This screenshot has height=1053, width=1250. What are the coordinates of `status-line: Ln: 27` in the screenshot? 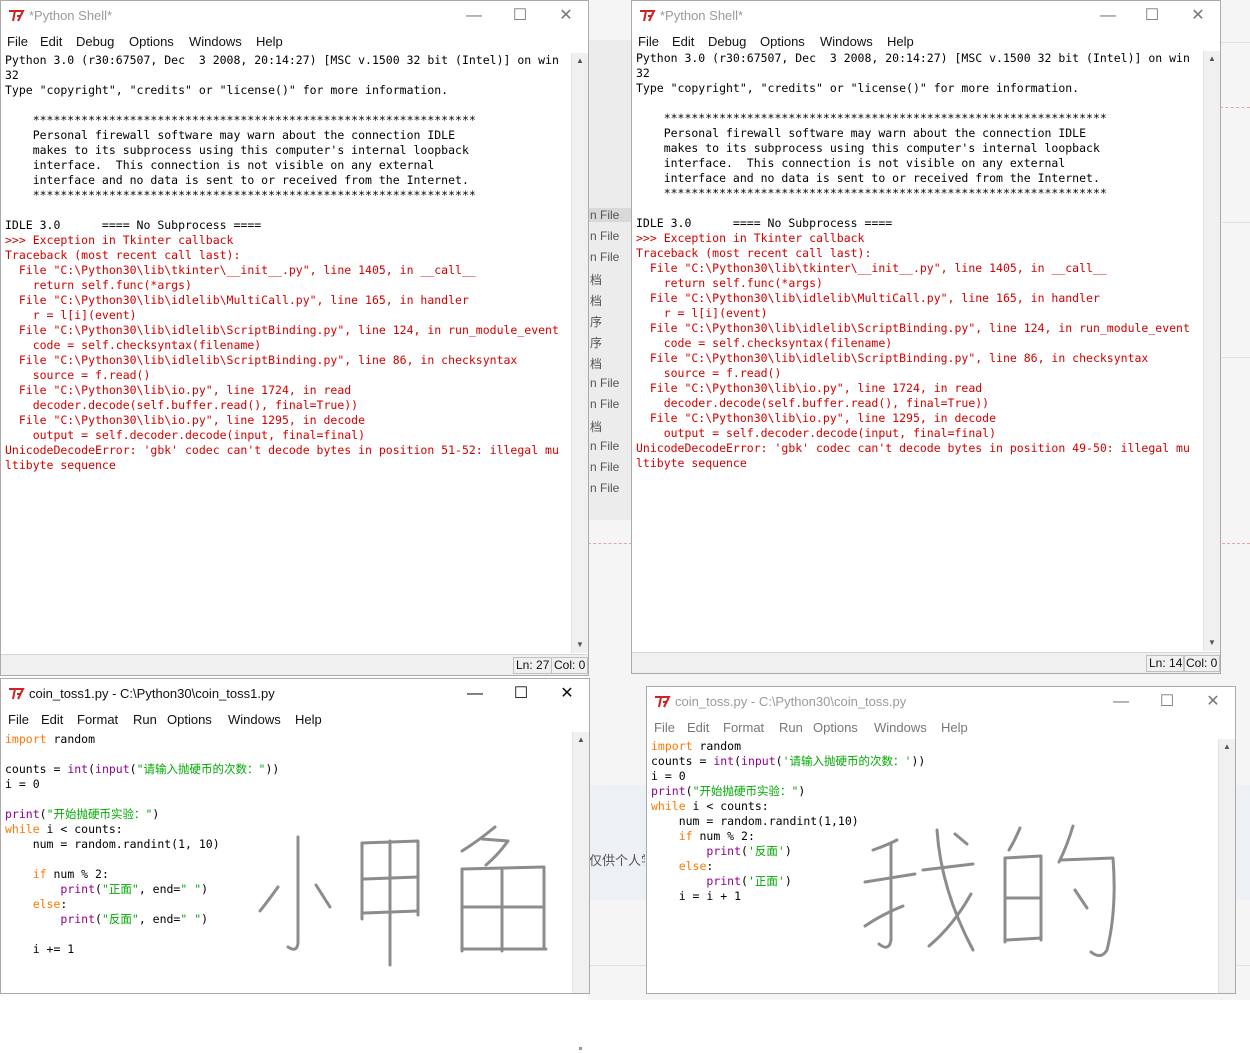 It's located at (533, 665).